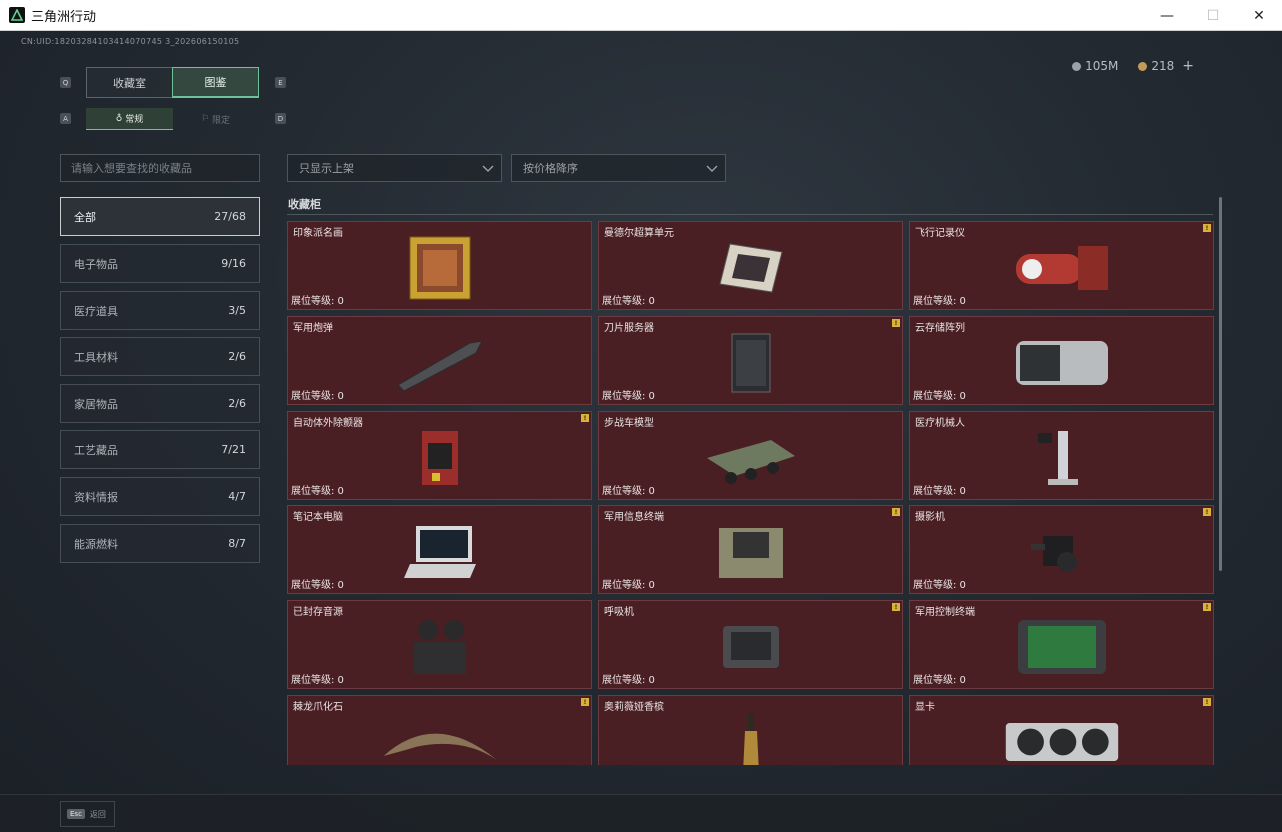  Describe the element at coordinates (1188, 66) in the screenshot. I see `add-currency-button: +` at that location.